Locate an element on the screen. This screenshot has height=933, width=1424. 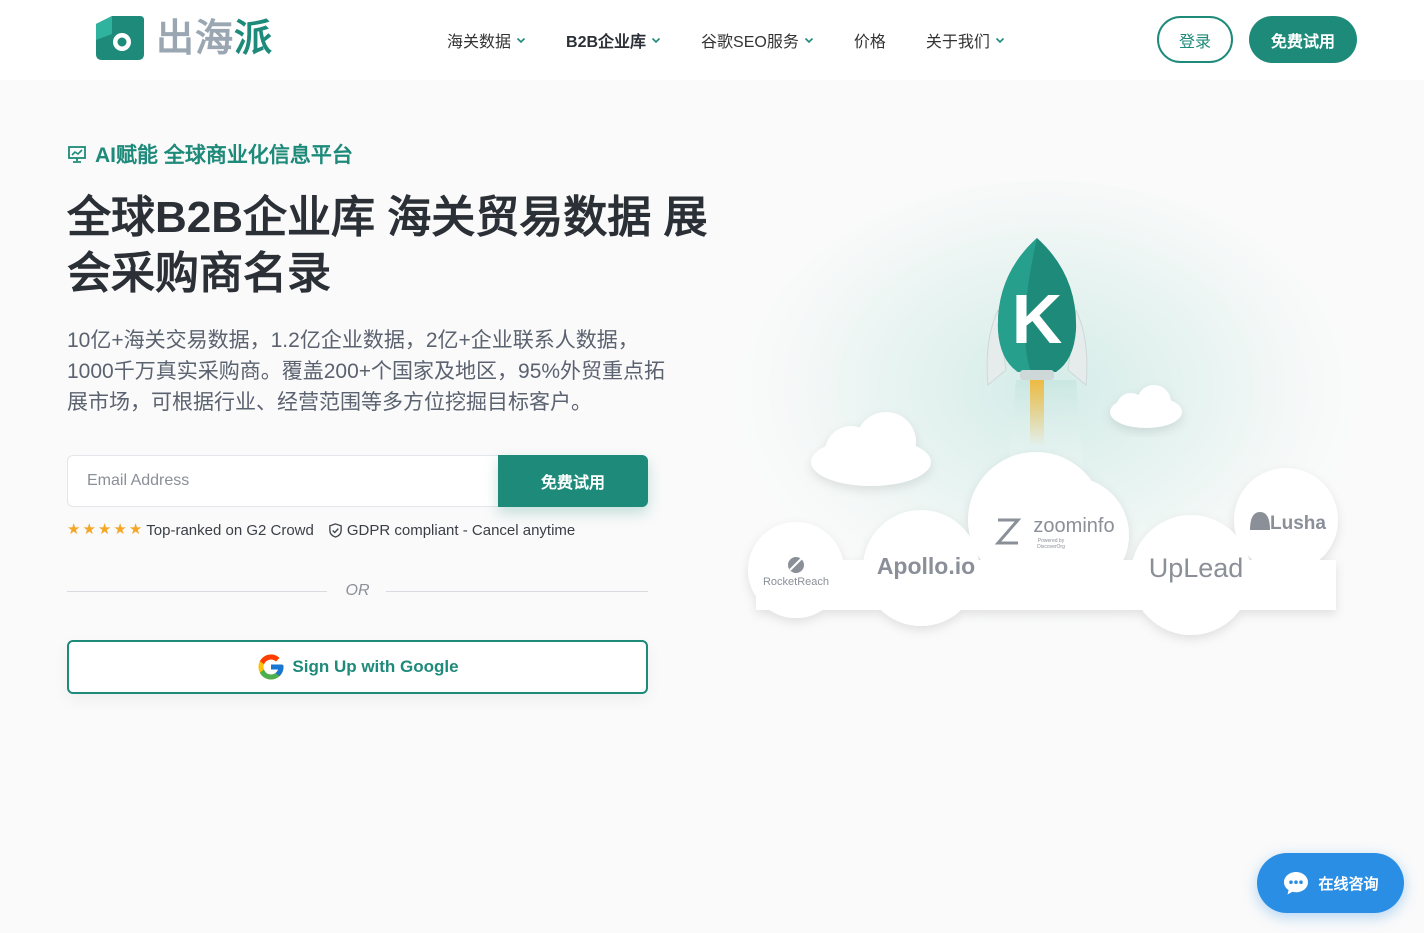
shield-check-icon is located at coordinates (335, 530).